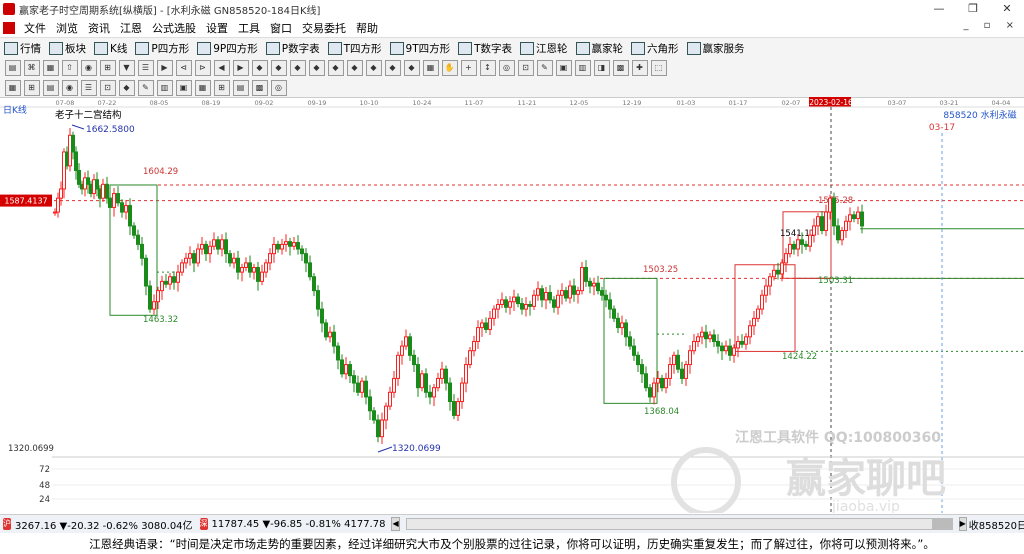 The height and width of the screenshot is (554, 1024). What do you see at coordinates (31, 87) in the screenshot?
I see `chart-tool-1-icon: ⊞` at bounding box center [31, 87].